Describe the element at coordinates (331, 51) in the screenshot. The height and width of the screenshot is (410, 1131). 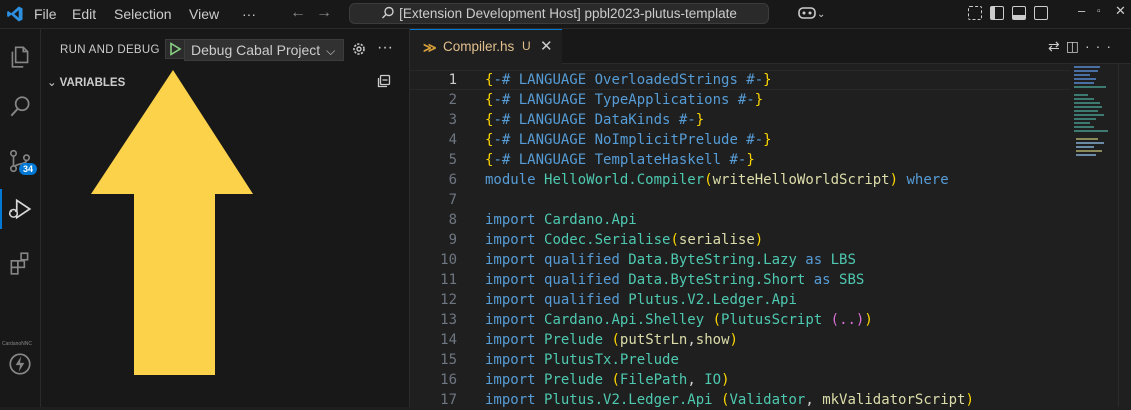
I see `chevron-down-icon: ⌵` at that location.